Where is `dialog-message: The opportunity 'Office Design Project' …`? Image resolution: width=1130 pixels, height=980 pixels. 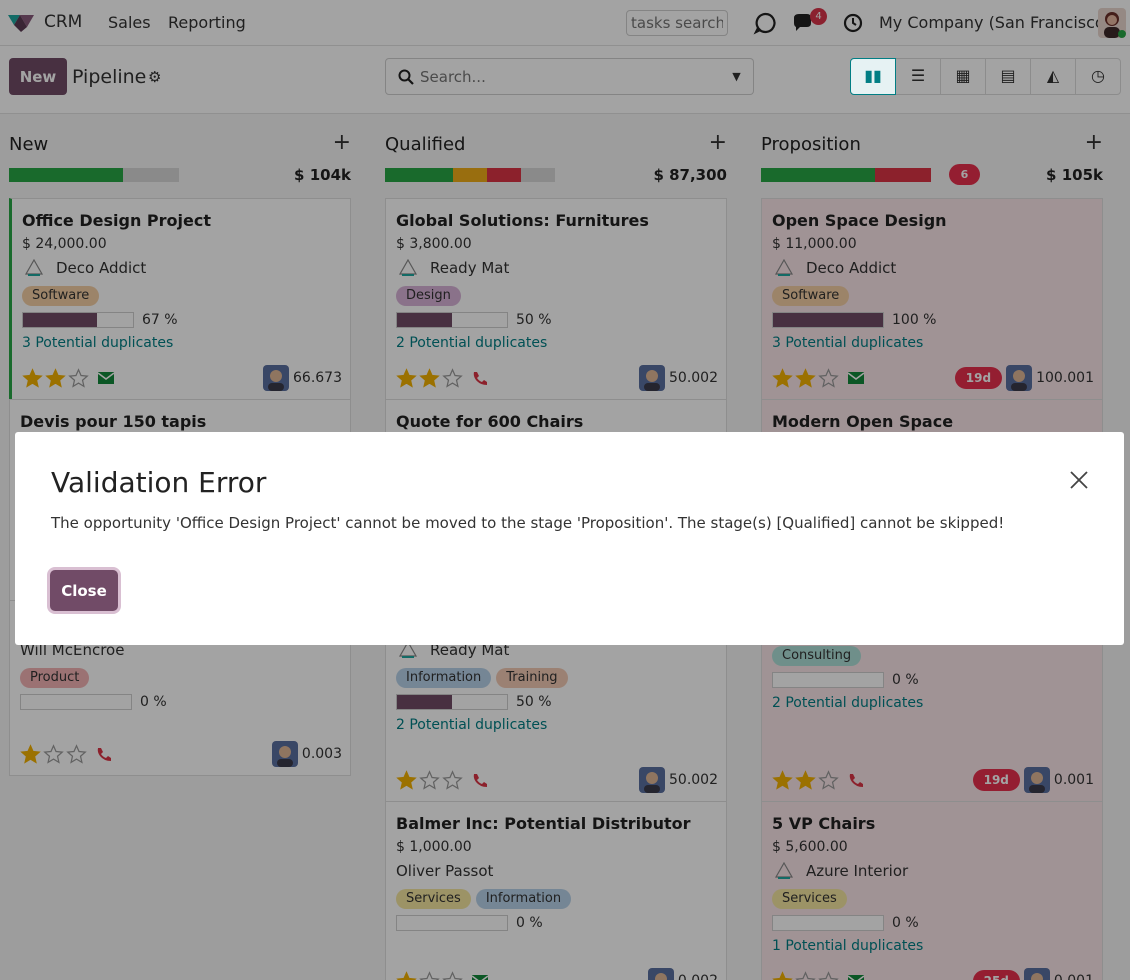 dialog-message: The opportunity 'Office Design Project' … is located at coordinates (528, 523).